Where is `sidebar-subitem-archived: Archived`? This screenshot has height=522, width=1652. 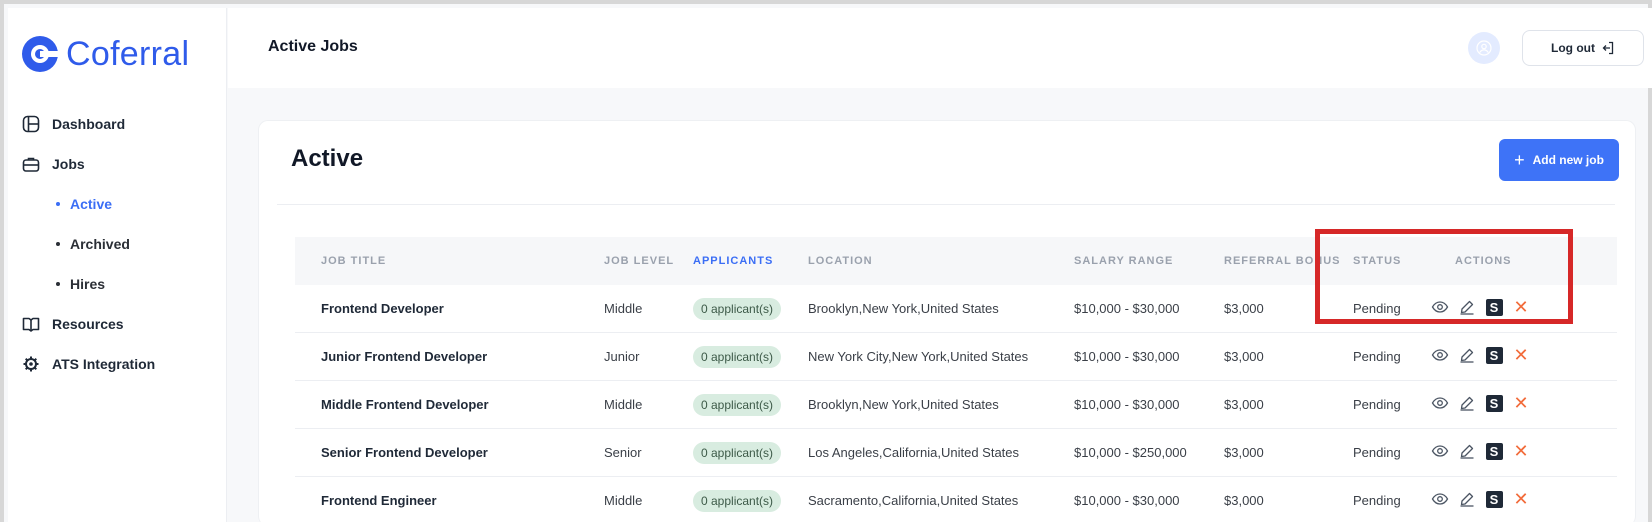 sidebar-subitem-archived: Archived is located at coordinates (122, 244).